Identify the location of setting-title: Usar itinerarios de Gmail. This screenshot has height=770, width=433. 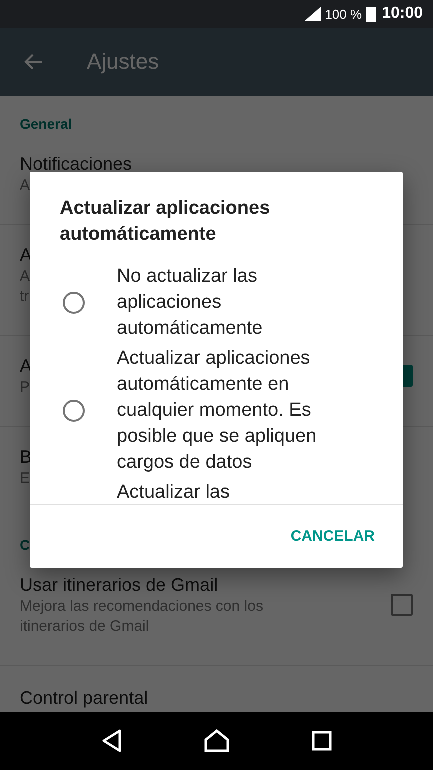
(119, 585).